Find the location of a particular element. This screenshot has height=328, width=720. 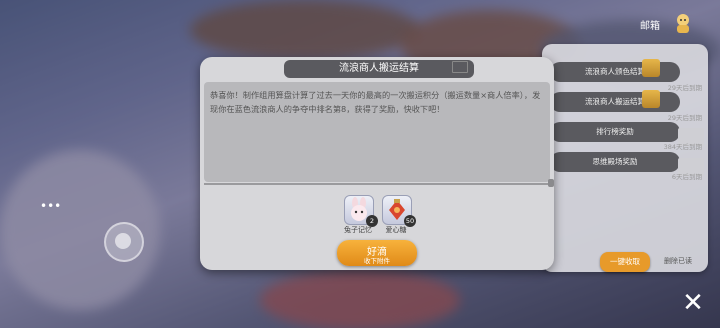

mail-item-title: 思维殿场奖励 is located at coordinates (615, 162).